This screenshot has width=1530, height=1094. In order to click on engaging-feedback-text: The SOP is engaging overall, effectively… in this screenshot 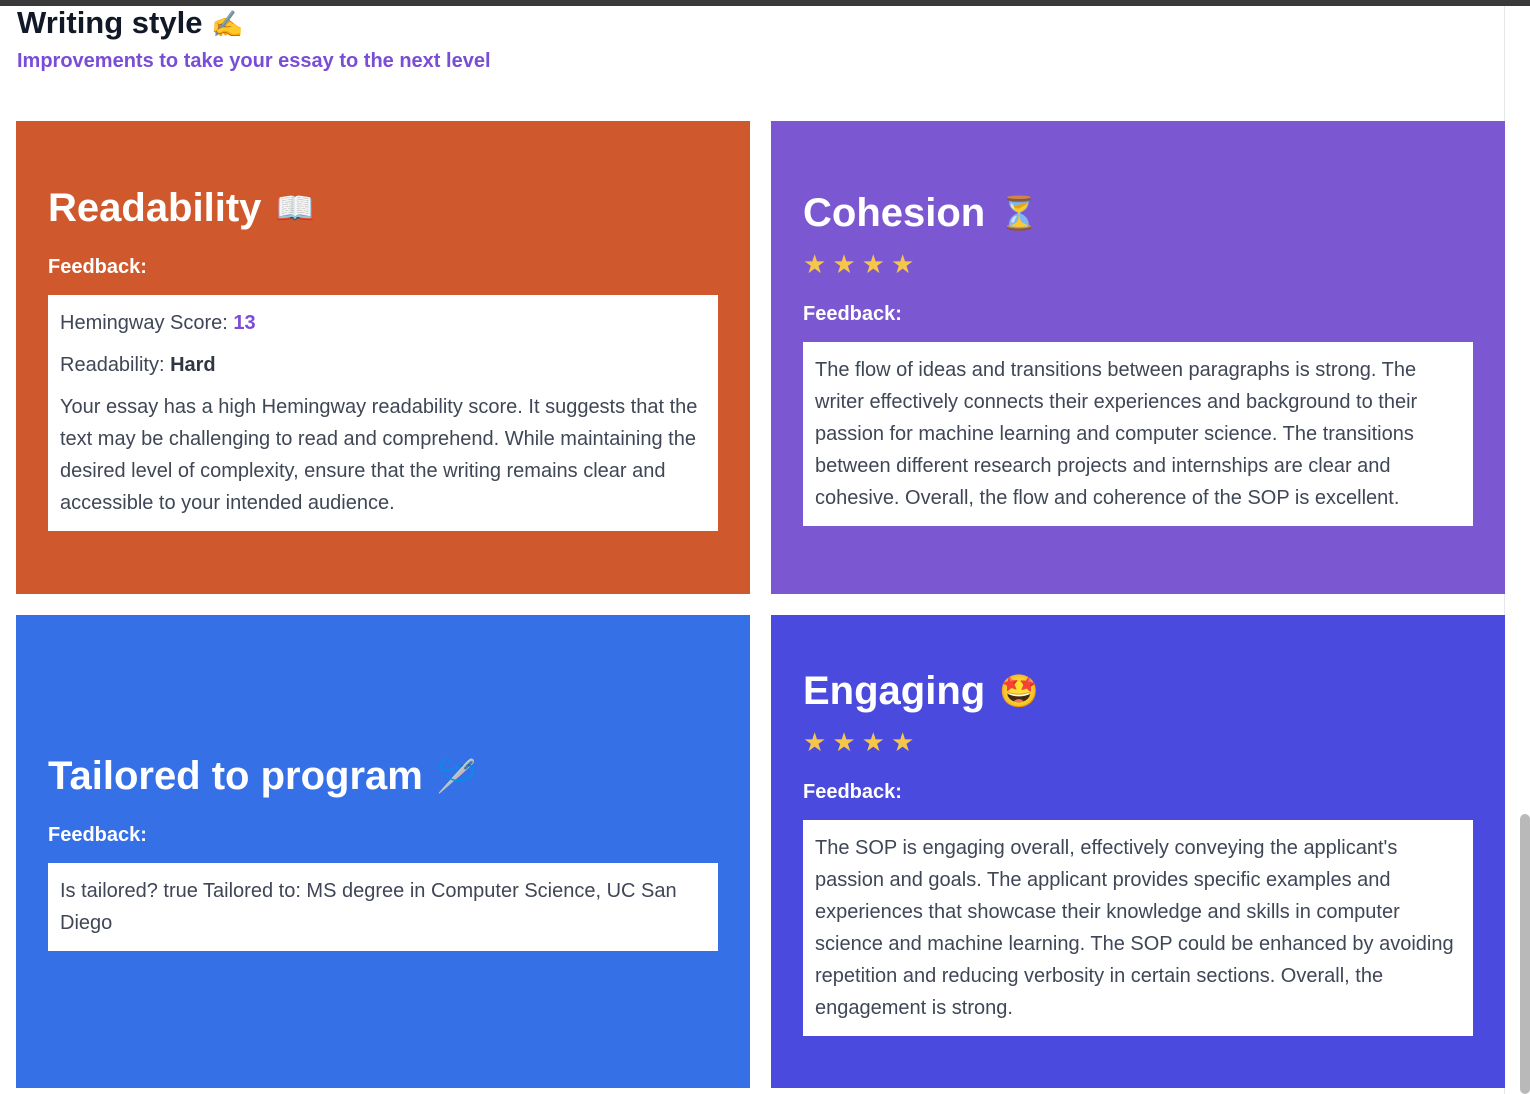, I will do `click(1134, 927)`.